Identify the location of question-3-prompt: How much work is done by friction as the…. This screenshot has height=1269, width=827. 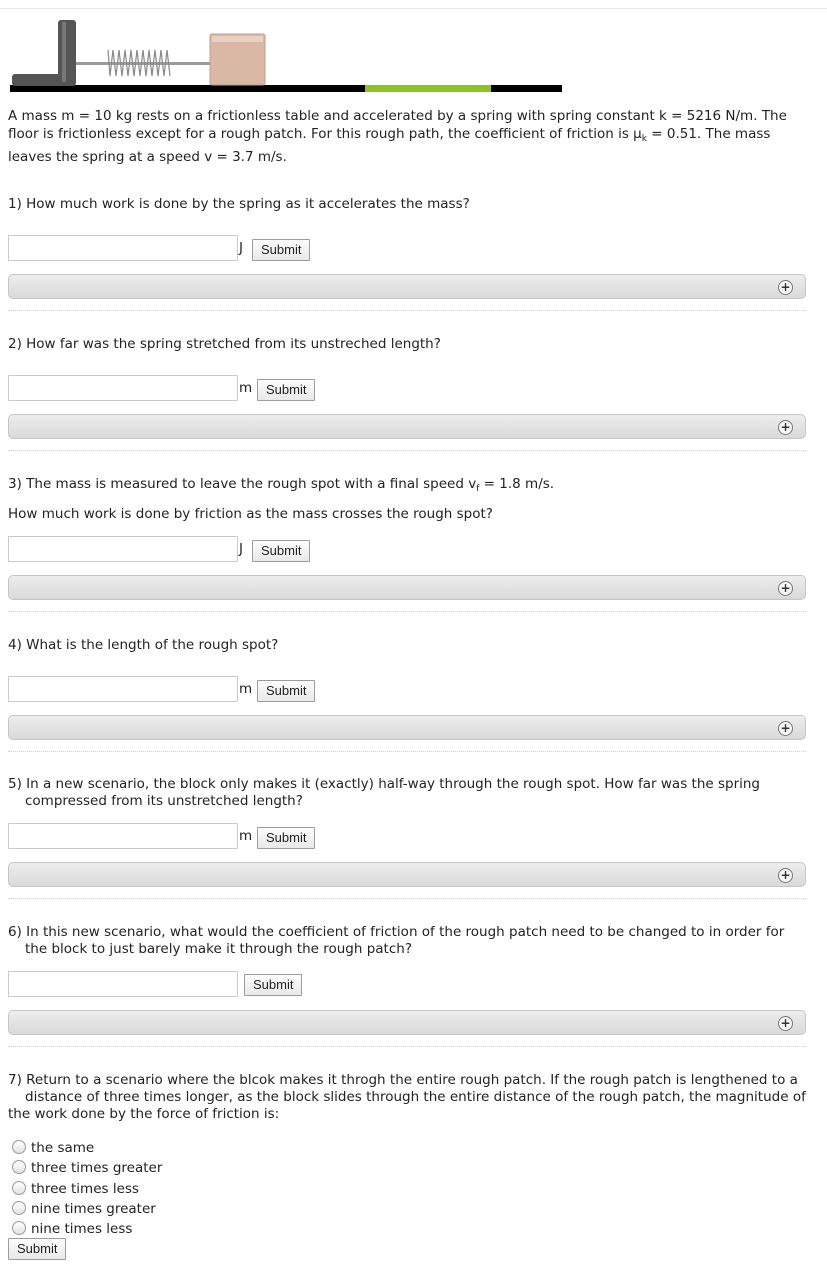
(250, 514).